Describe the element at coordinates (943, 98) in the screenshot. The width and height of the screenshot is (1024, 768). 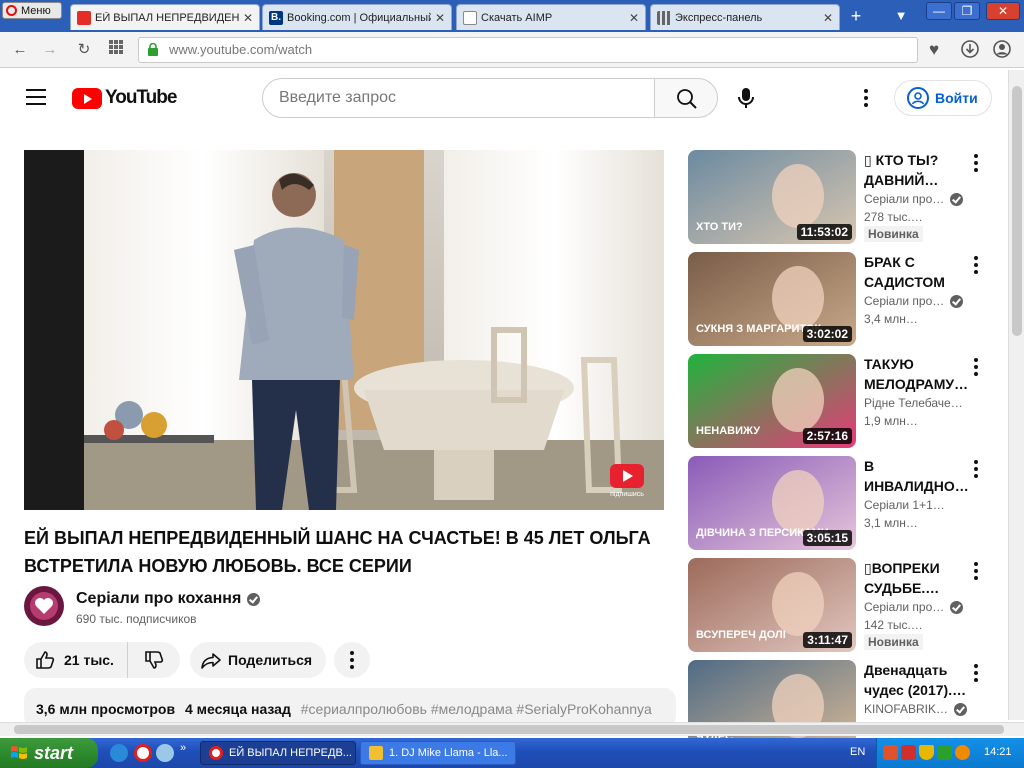
I see `sign-in-button: Войти` at that location.